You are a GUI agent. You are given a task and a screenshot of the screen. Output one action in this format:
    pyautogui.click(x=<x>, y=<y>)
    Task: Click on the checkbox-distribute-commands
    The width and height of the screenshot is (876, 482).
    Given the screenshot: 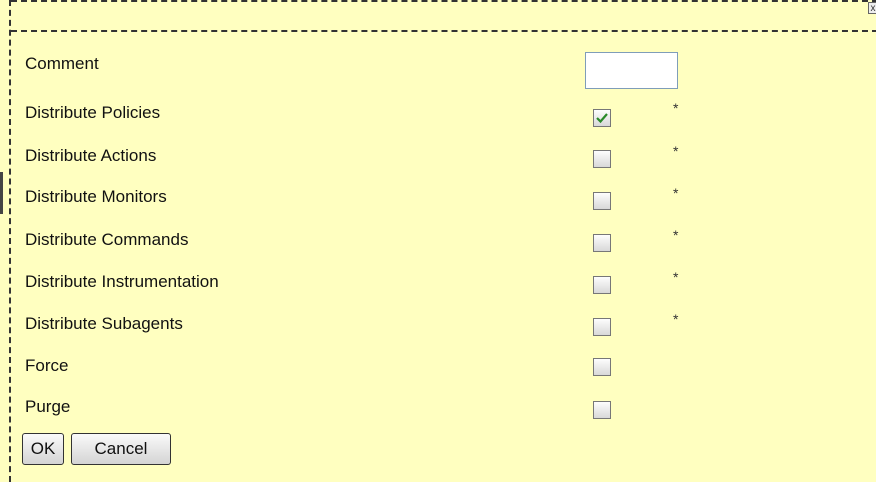 What is the action you would take?
    pyautogui.click(x=602, y=243)
    